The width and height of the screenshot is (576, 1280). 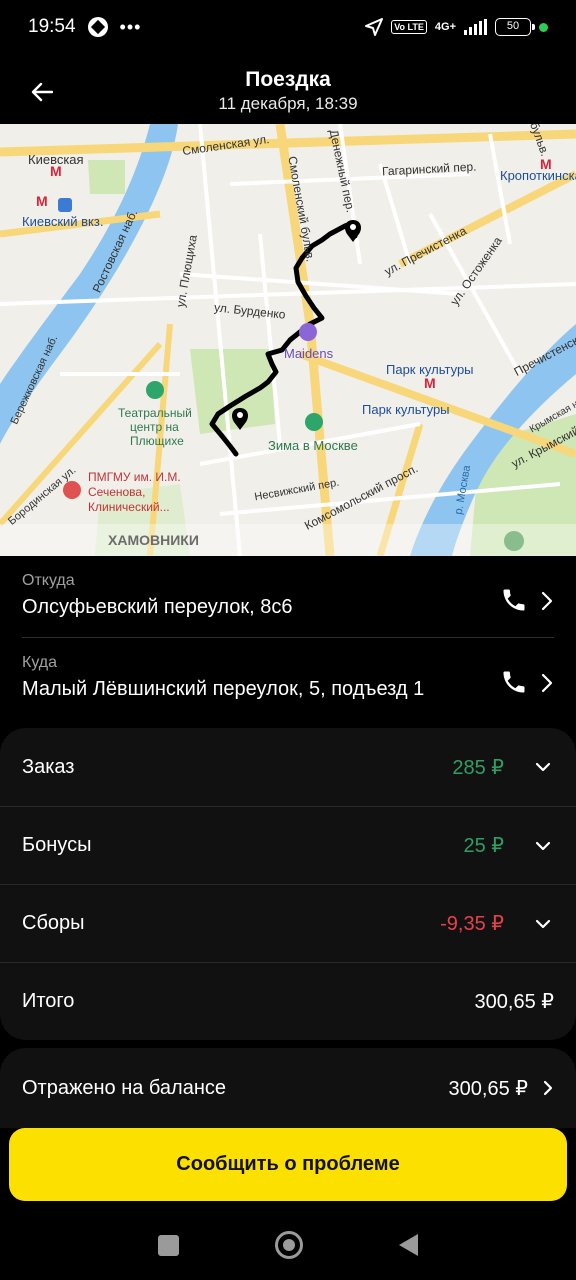 What do you see at coordinates (483, 846) in the screenshot?
I see `bonus-value: 25 ₽` at bounding box center [483, 846].